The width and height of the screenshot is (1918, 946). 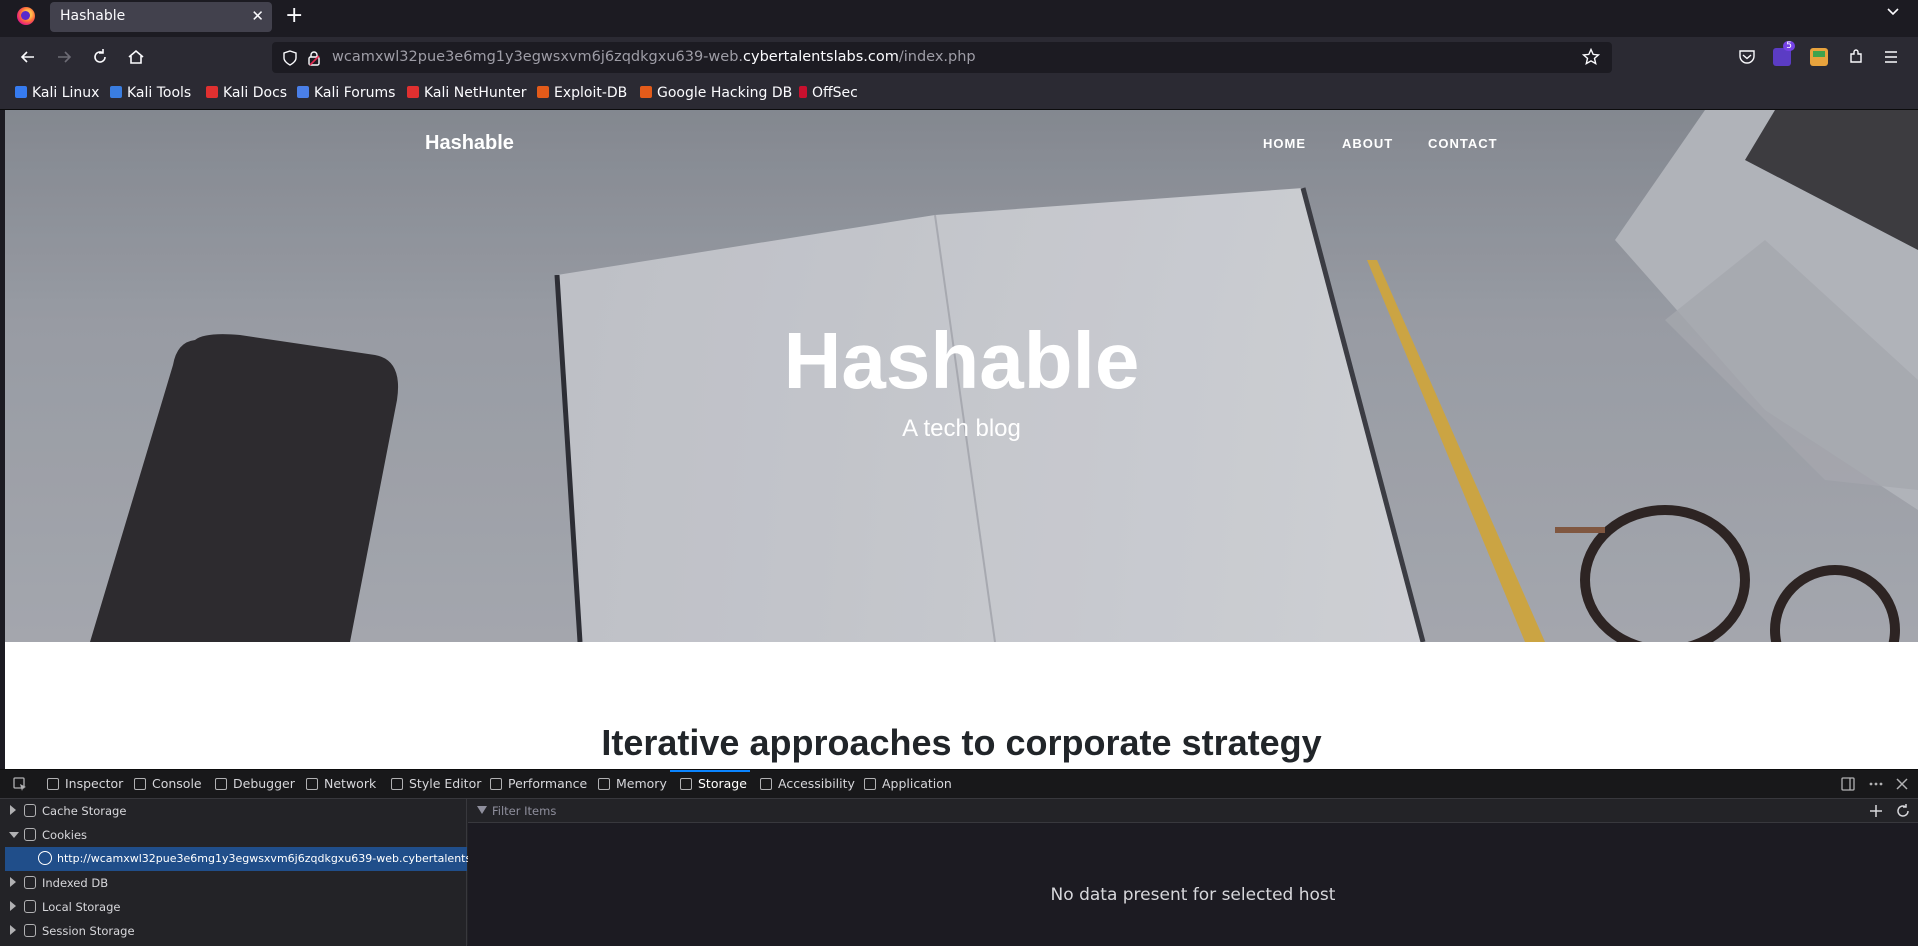 What do you see at coordinates (469, 143) in the screenshot?
I see `site-brand: Hashable` at bounding box center [469, 143].